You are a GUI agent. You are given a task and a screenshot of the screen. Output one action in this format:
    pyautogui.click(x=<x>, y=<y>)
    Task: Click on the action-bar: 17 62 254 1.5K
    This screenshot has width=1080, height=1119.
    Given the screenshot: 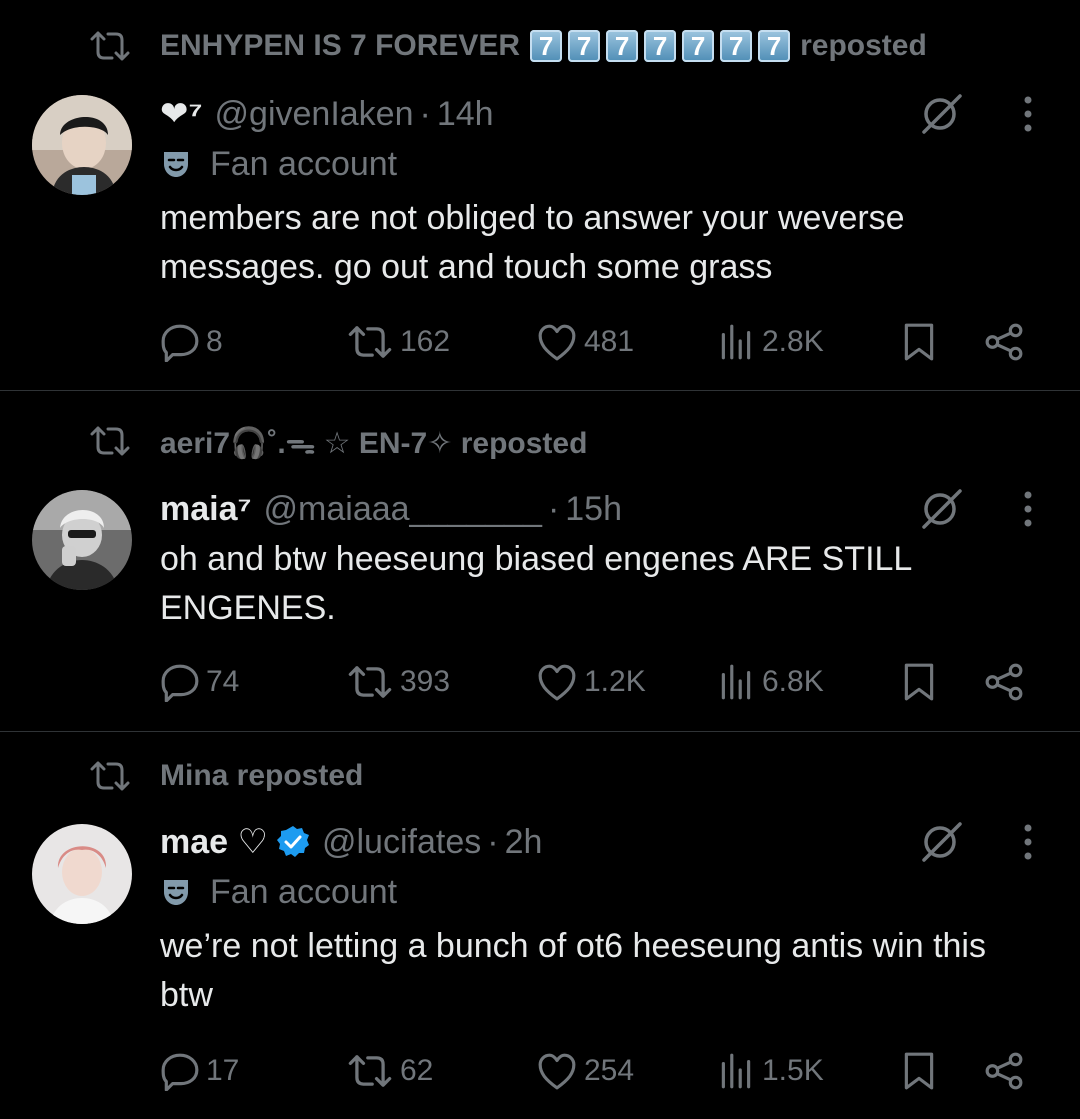 What is the action you would take?
    pyautogui.click(x=600, y=1071)
    